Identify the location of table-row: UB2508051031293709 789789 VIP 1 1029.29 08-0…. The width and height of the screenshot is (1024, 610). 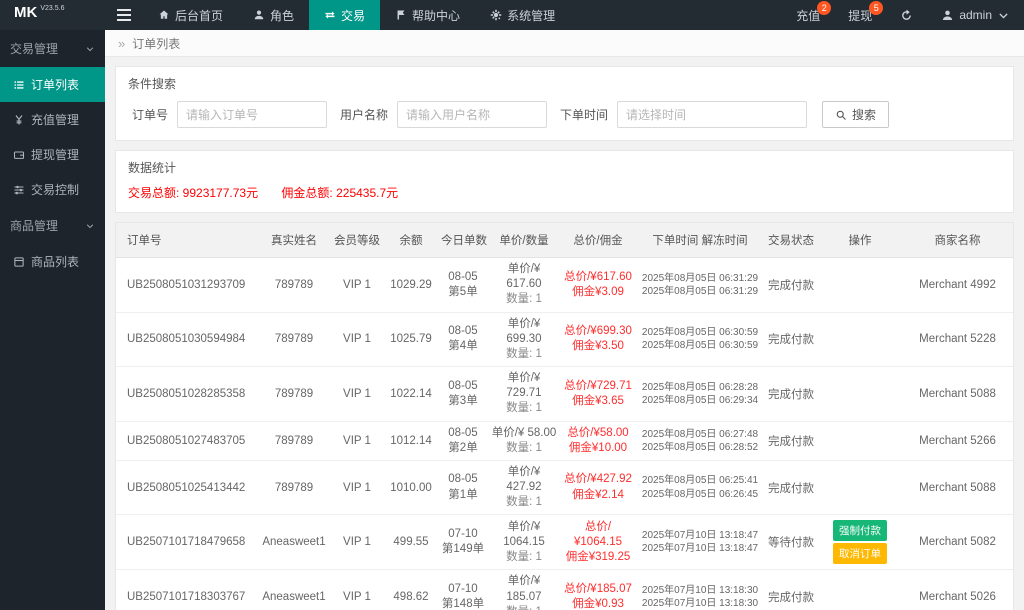
(564, 285).